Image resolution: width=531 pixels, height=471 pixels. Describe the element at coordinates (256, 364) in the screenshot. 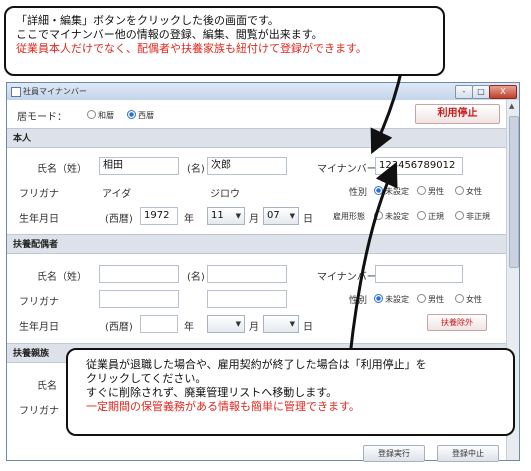

I see `bottom-callout-line1: 従業員が退職した場合や、雇用契約が終了した場合は「利用停止」を` at that location.